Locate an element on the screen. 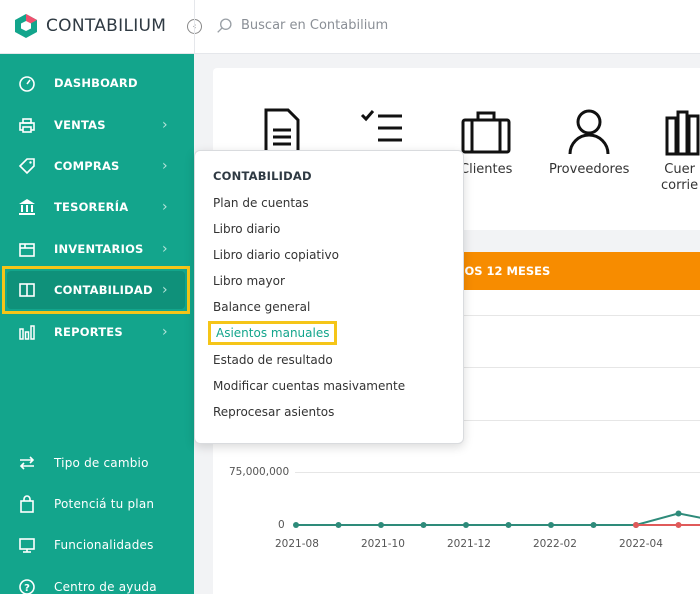  logo-text: CONTABILIUM is located at coordinates (106, 26).